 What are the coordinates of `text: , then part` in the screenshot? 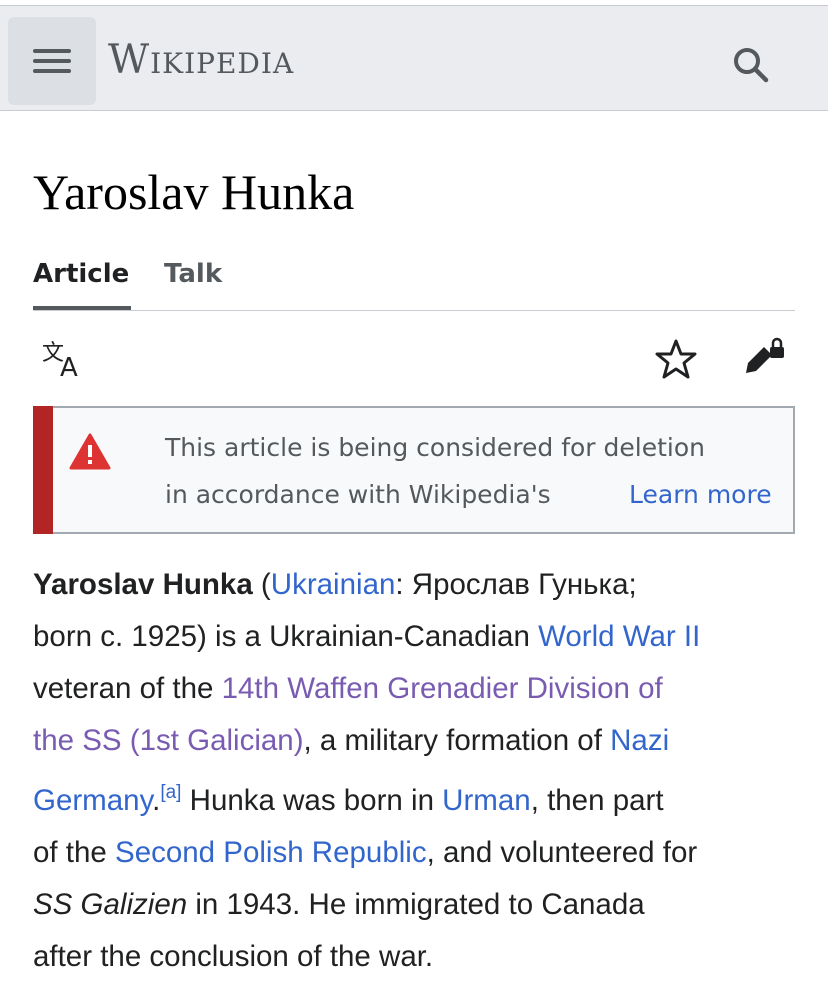 It's located at (597, 800).